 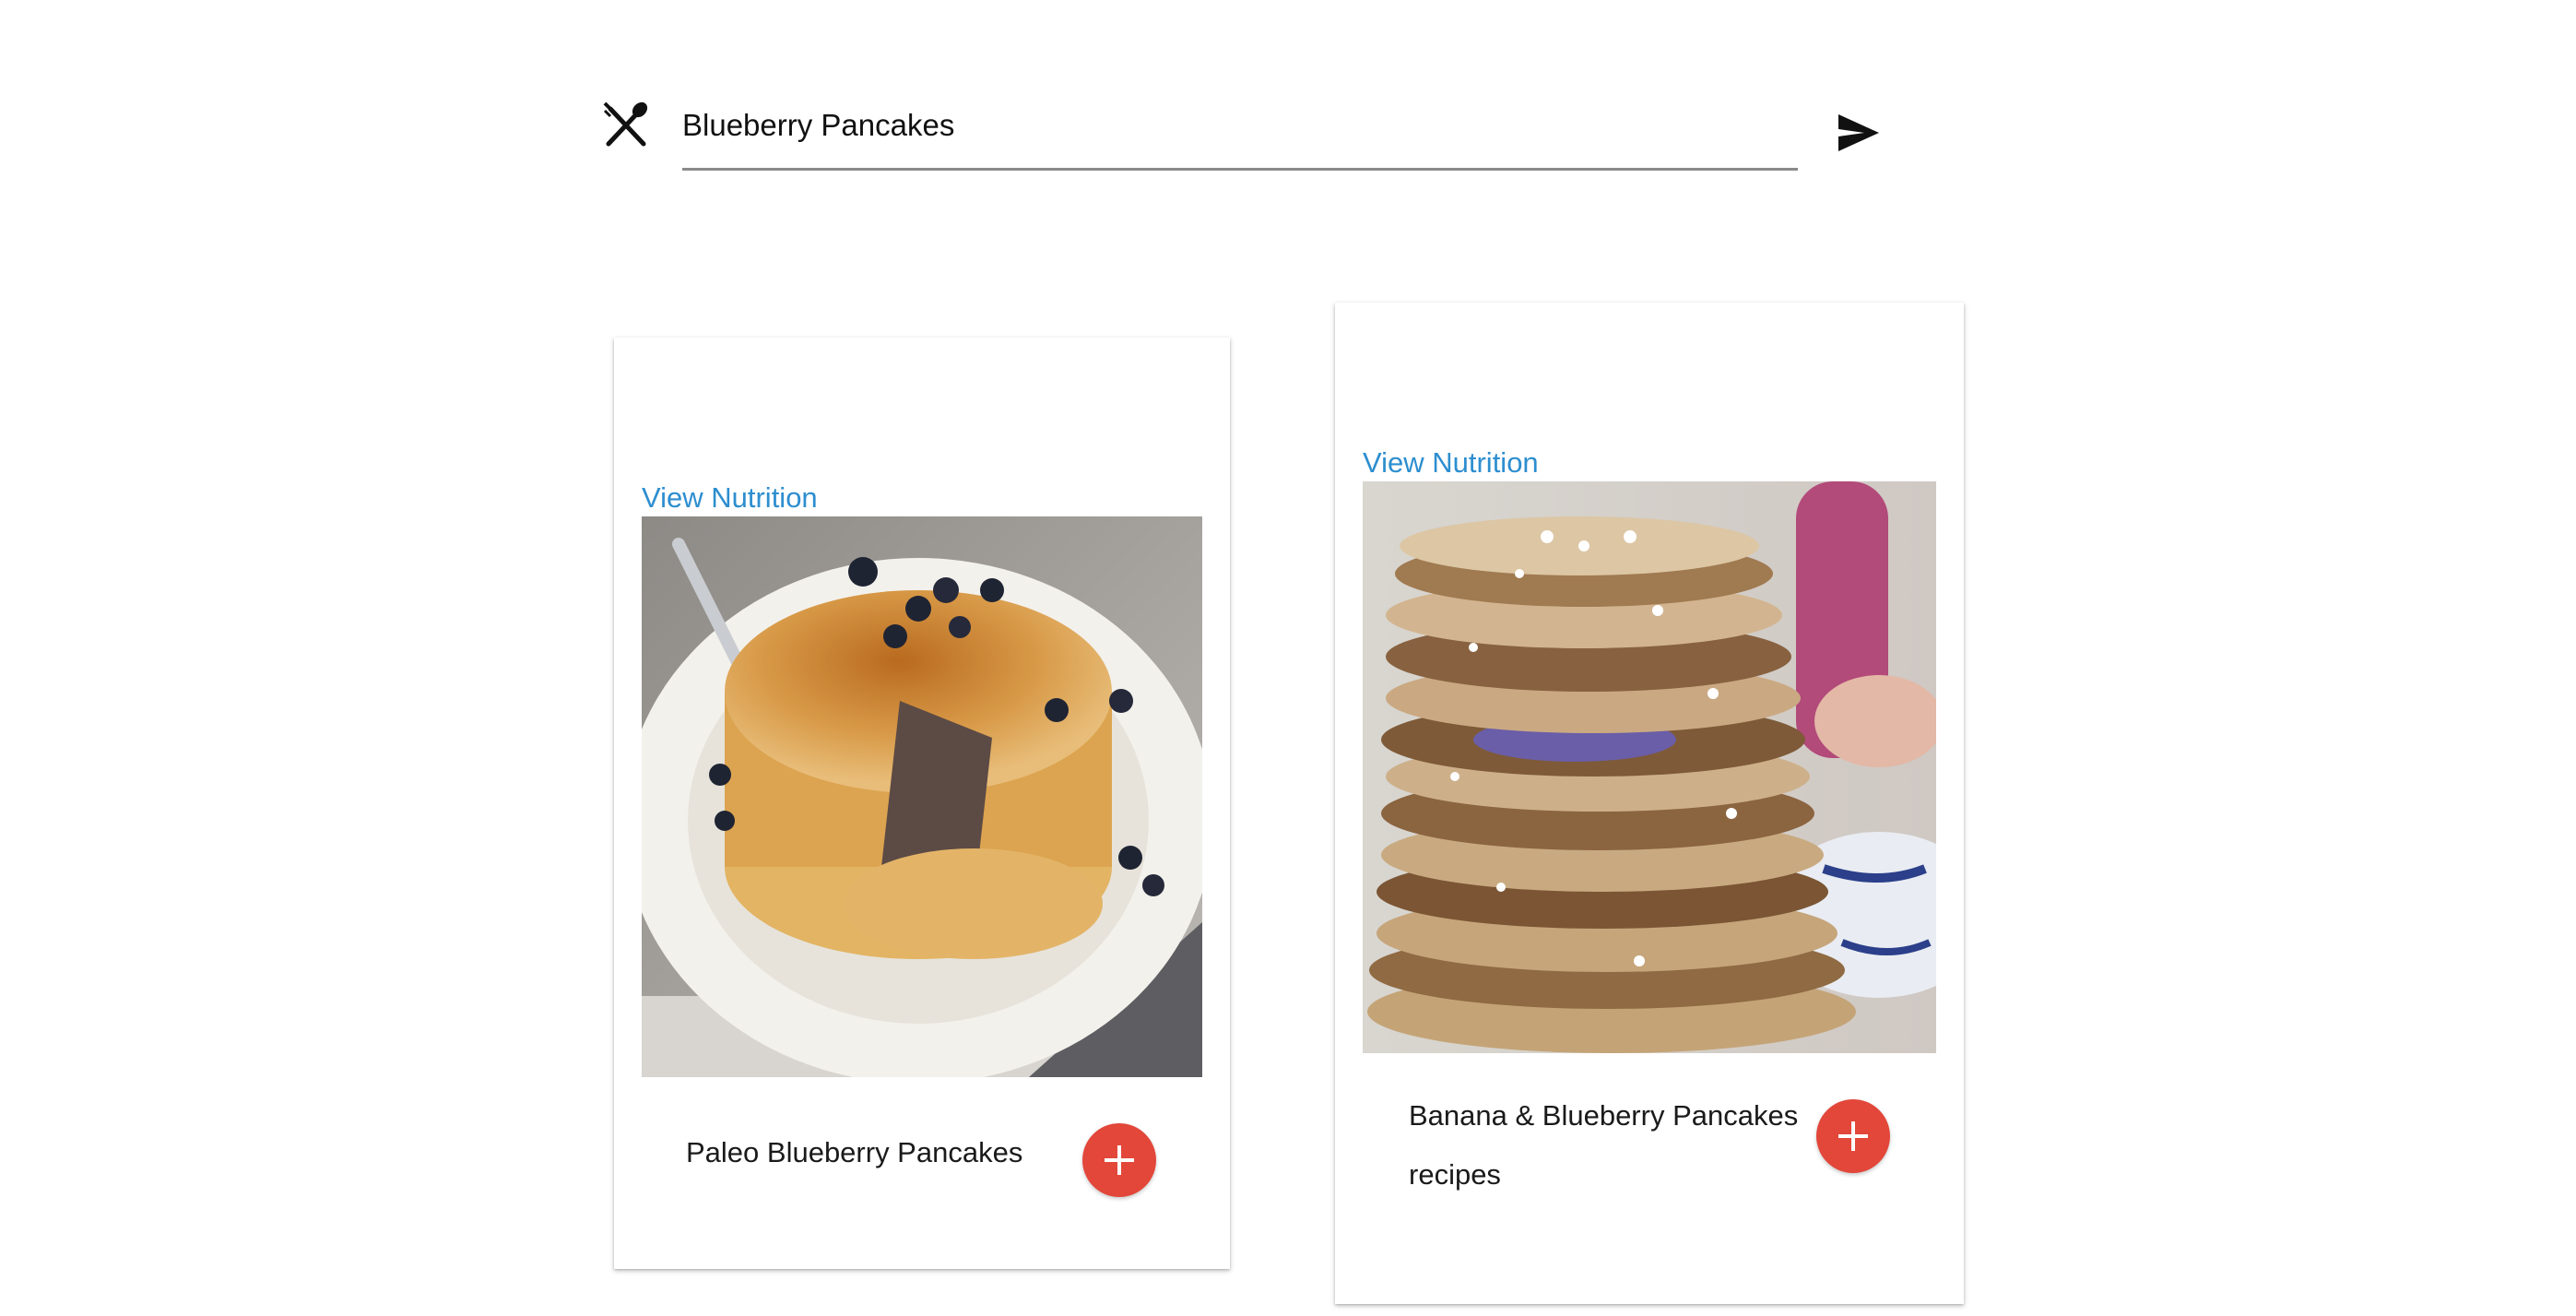 I want to click on recipe-title: Banana & Blueberry Pancakes recipes, so click(x=1604, y=1145).